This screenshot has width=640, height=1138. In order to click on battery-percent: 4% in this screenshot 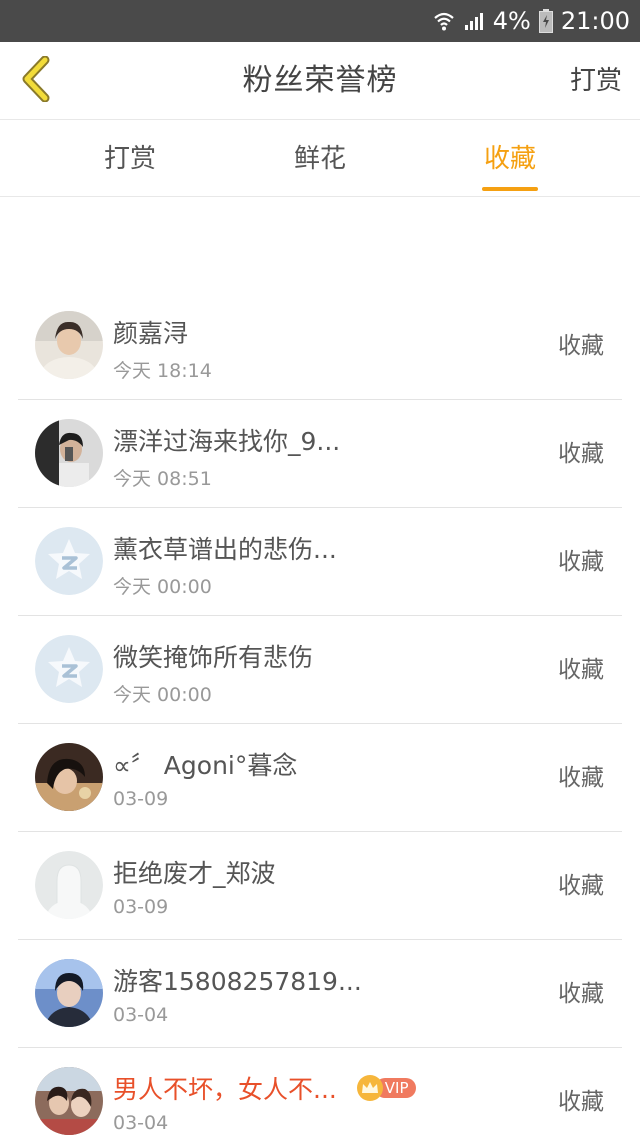, I will do `click(511, 21)`.